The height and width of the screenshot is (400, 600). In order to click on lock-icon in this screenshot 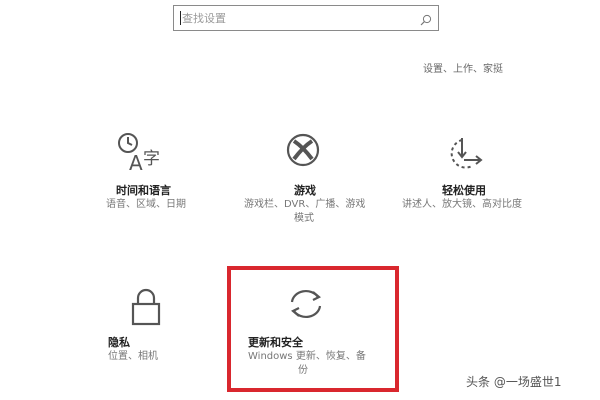, I will do `click(146, 309)`.